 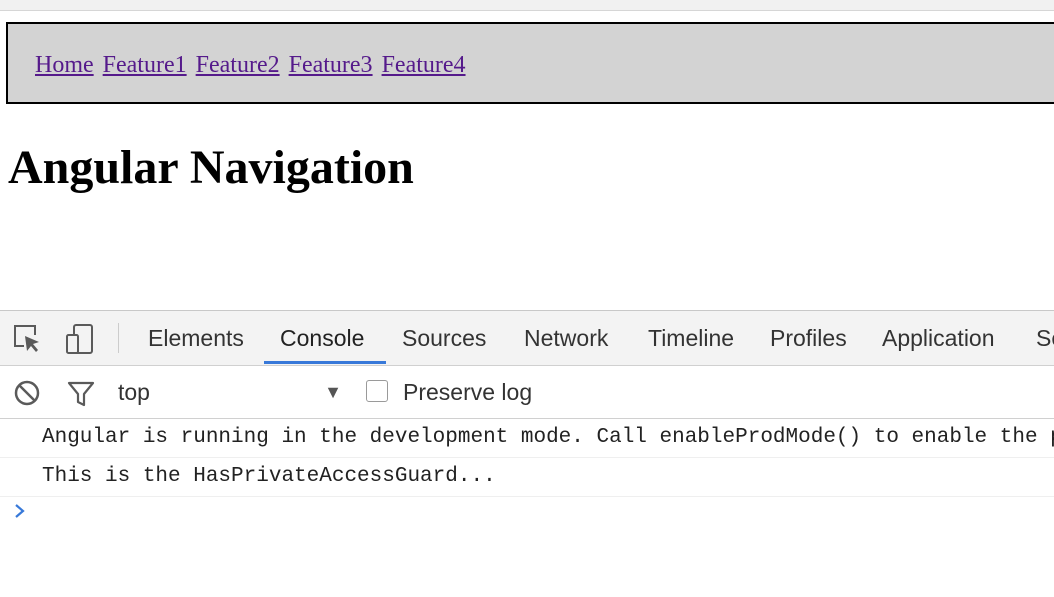 I want to click on nav-link-feature2: Feature2, so click(x=238, y=65).